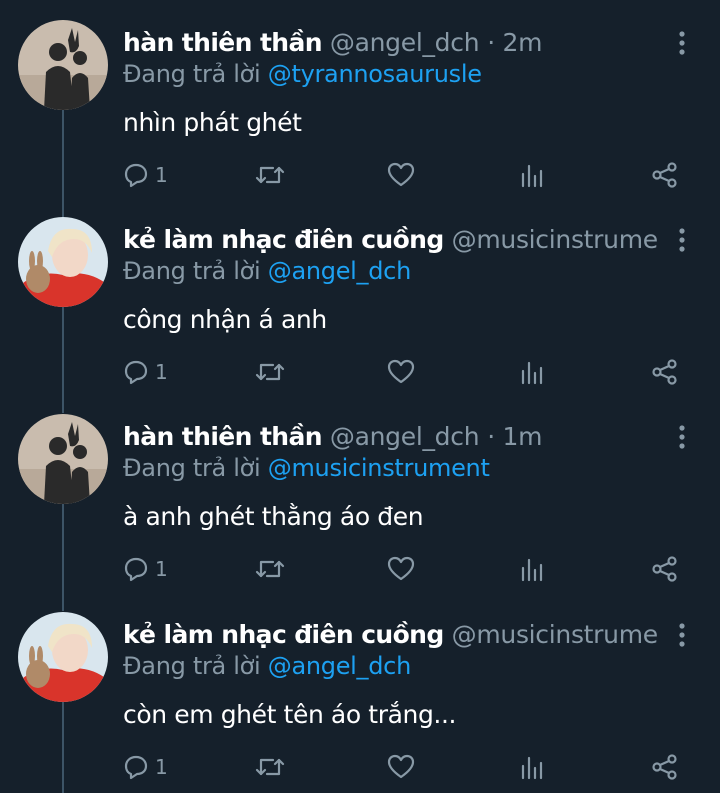 Image resolution: width=720 pixels, height=793 pixels. Describe the element at coordinates (273, 516) in the screenshot. I see `tweet-text: à anh ghét thằng áo đen` at that location.